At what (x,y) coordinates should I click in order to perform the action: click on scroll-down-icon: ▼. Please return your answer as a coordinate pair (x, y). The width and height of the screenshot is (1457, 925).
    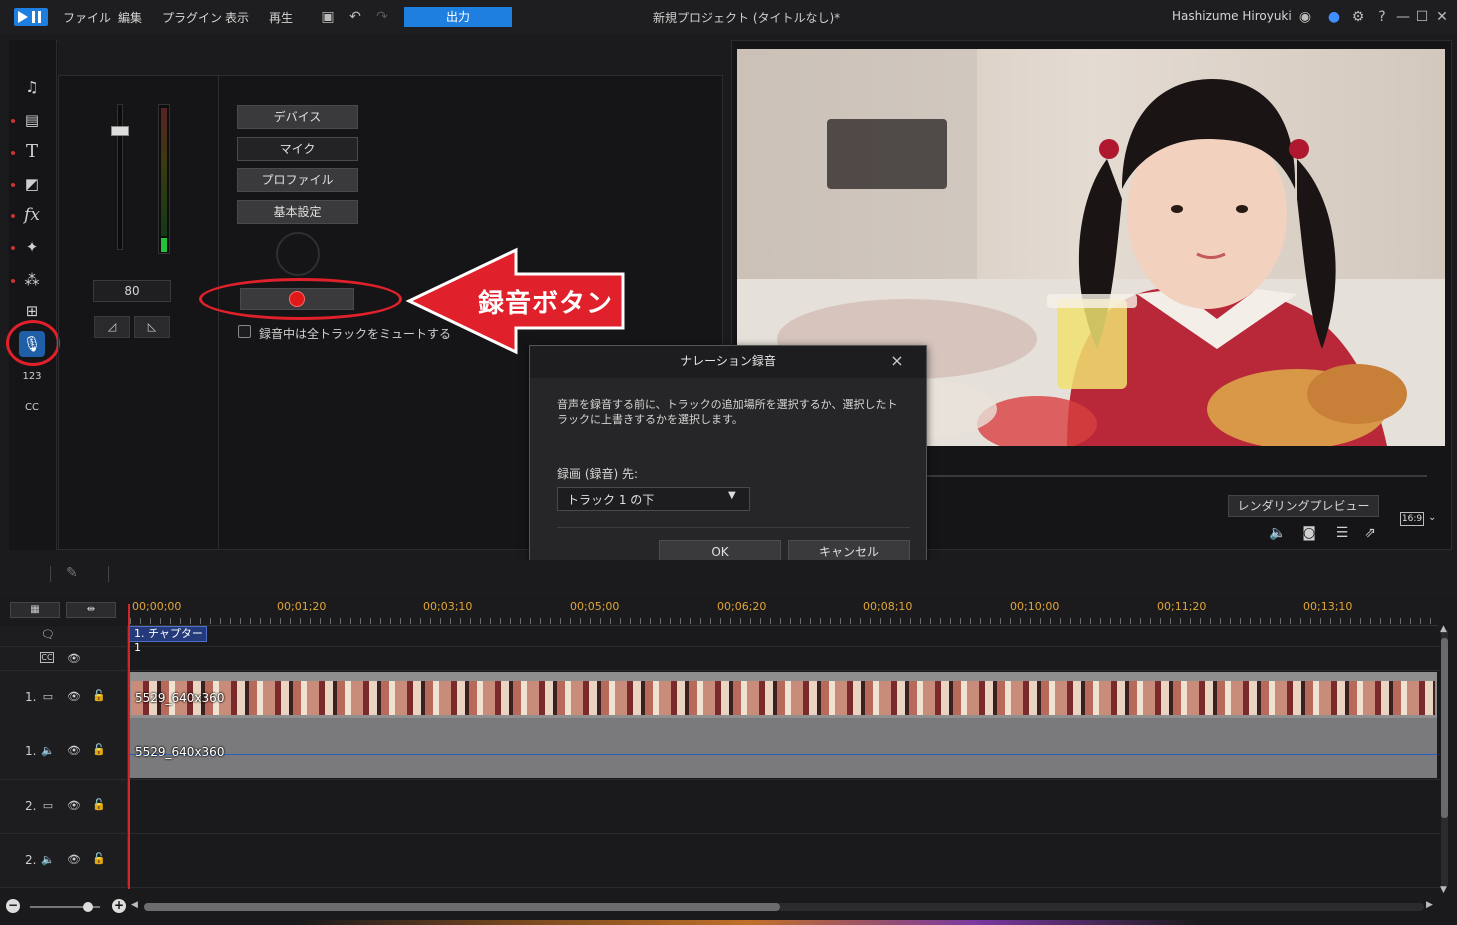
    Looking at the image, I should click on (1443, 890).